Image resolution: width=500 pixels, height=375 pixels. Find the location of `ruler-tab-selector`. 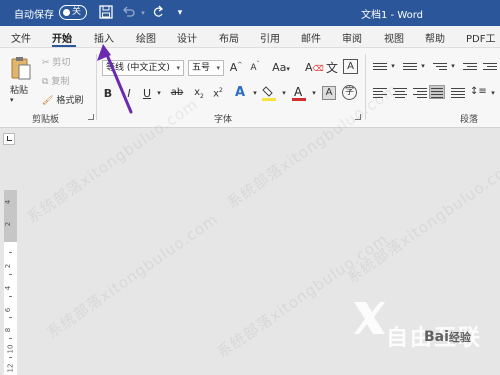

ruler-tab-selector is located at coordinates (9, 139).